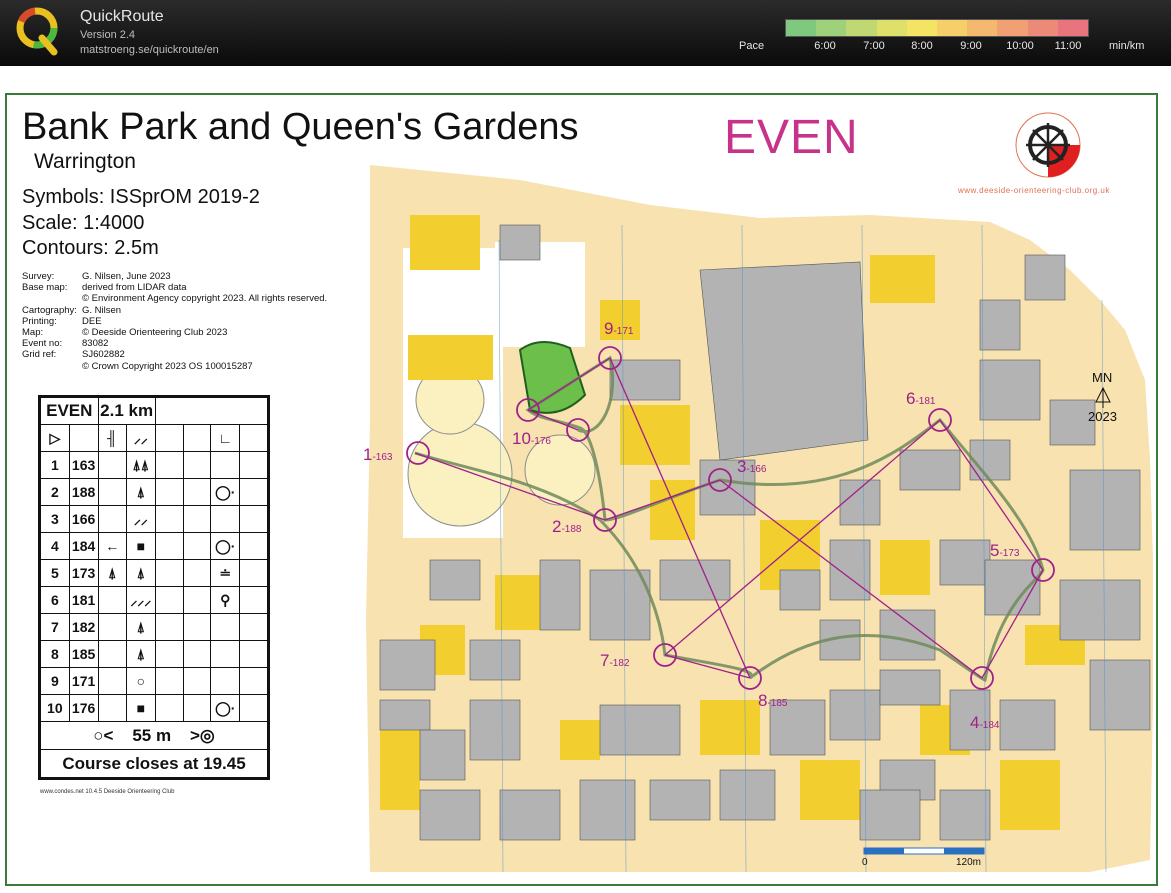  What do you see at coordinates (149, 50) in the screenshot?
I see `app-url-link: matstroeng.se/quickroute/en` at bounding box center [149, 50].